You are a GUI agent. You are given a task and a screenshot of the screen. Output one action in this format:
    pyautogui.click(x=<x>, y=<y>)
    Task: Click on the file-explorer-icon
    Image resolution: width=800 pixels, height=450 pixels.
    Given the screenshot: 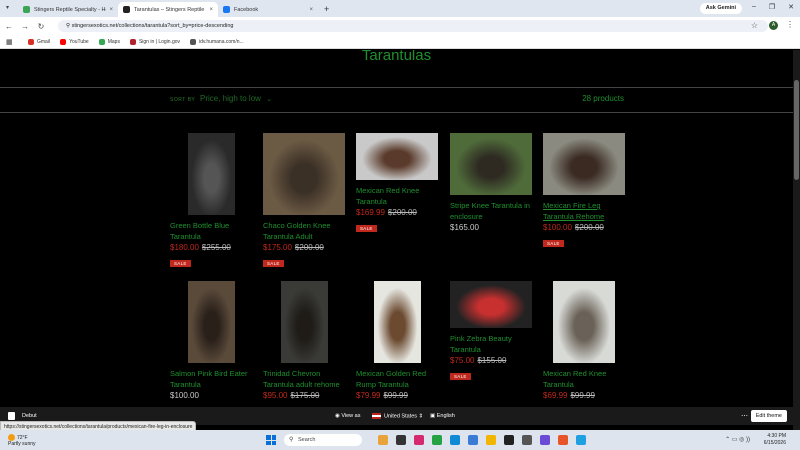 What is the action you would take?
    pyautogui.click(x=491, y=440)
    